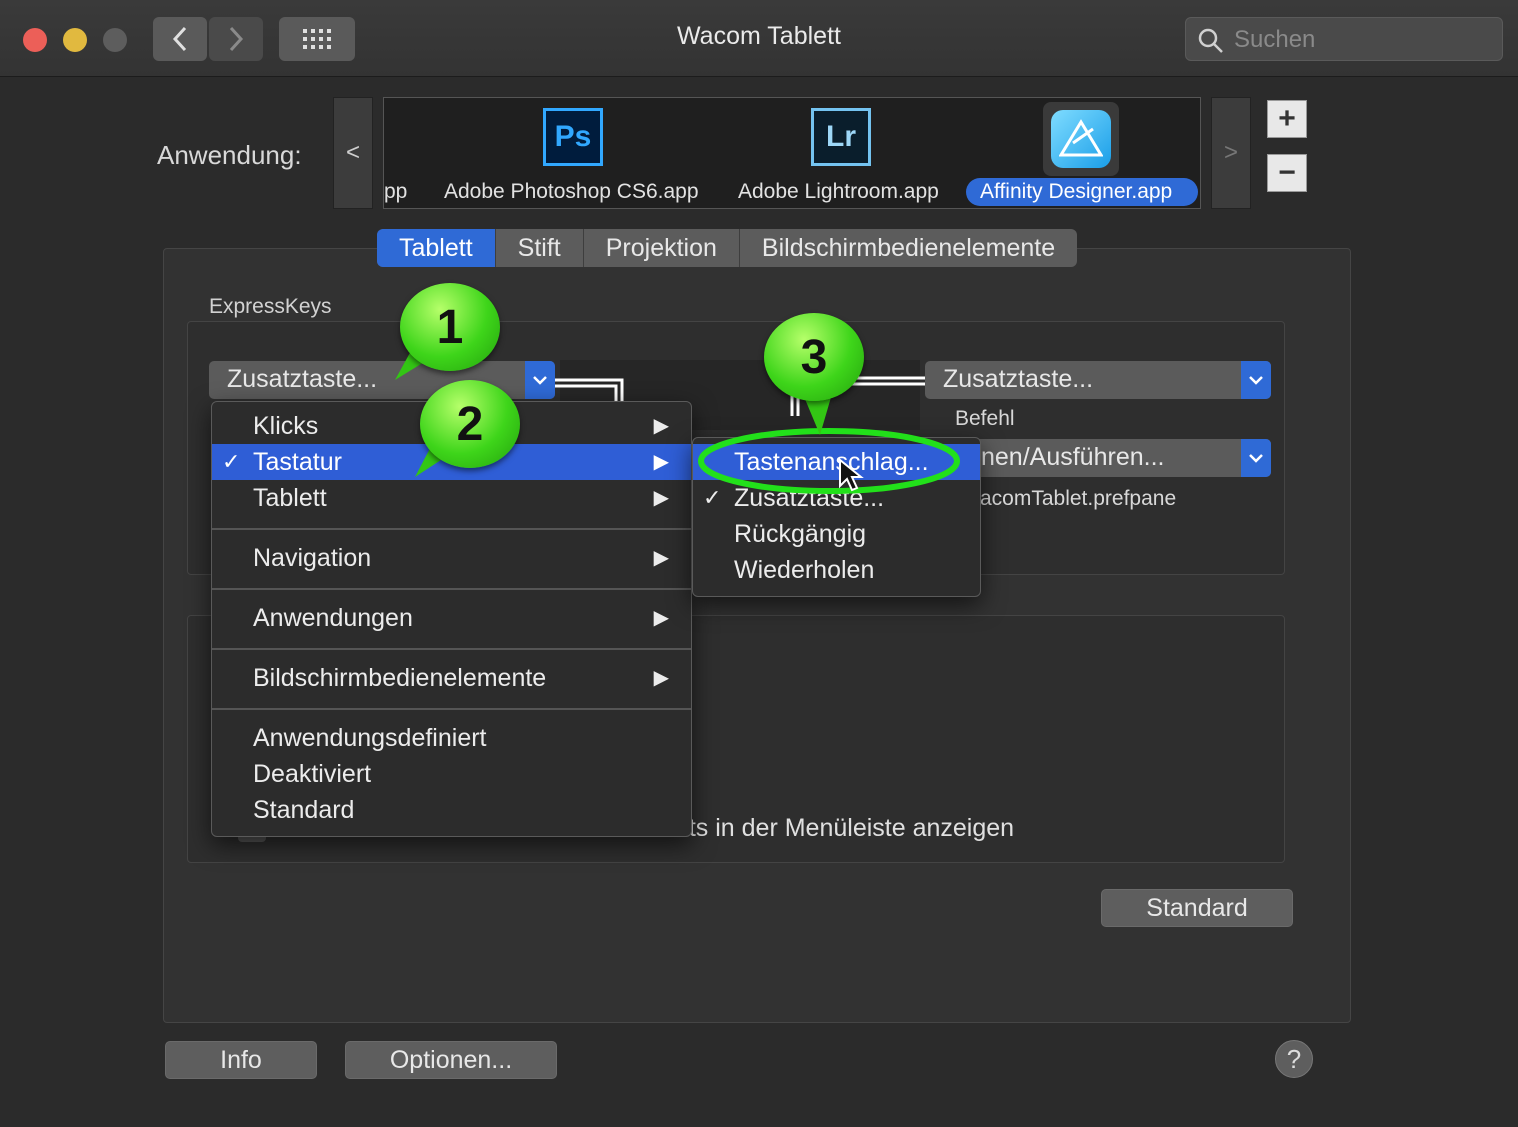 Image resolution: width=1518 pixels, height=1127 pixels. What do you see at coordinates (540, 248) in the screenshot?
I see `tab-stift: Stift` at bounding box center [540, 248].